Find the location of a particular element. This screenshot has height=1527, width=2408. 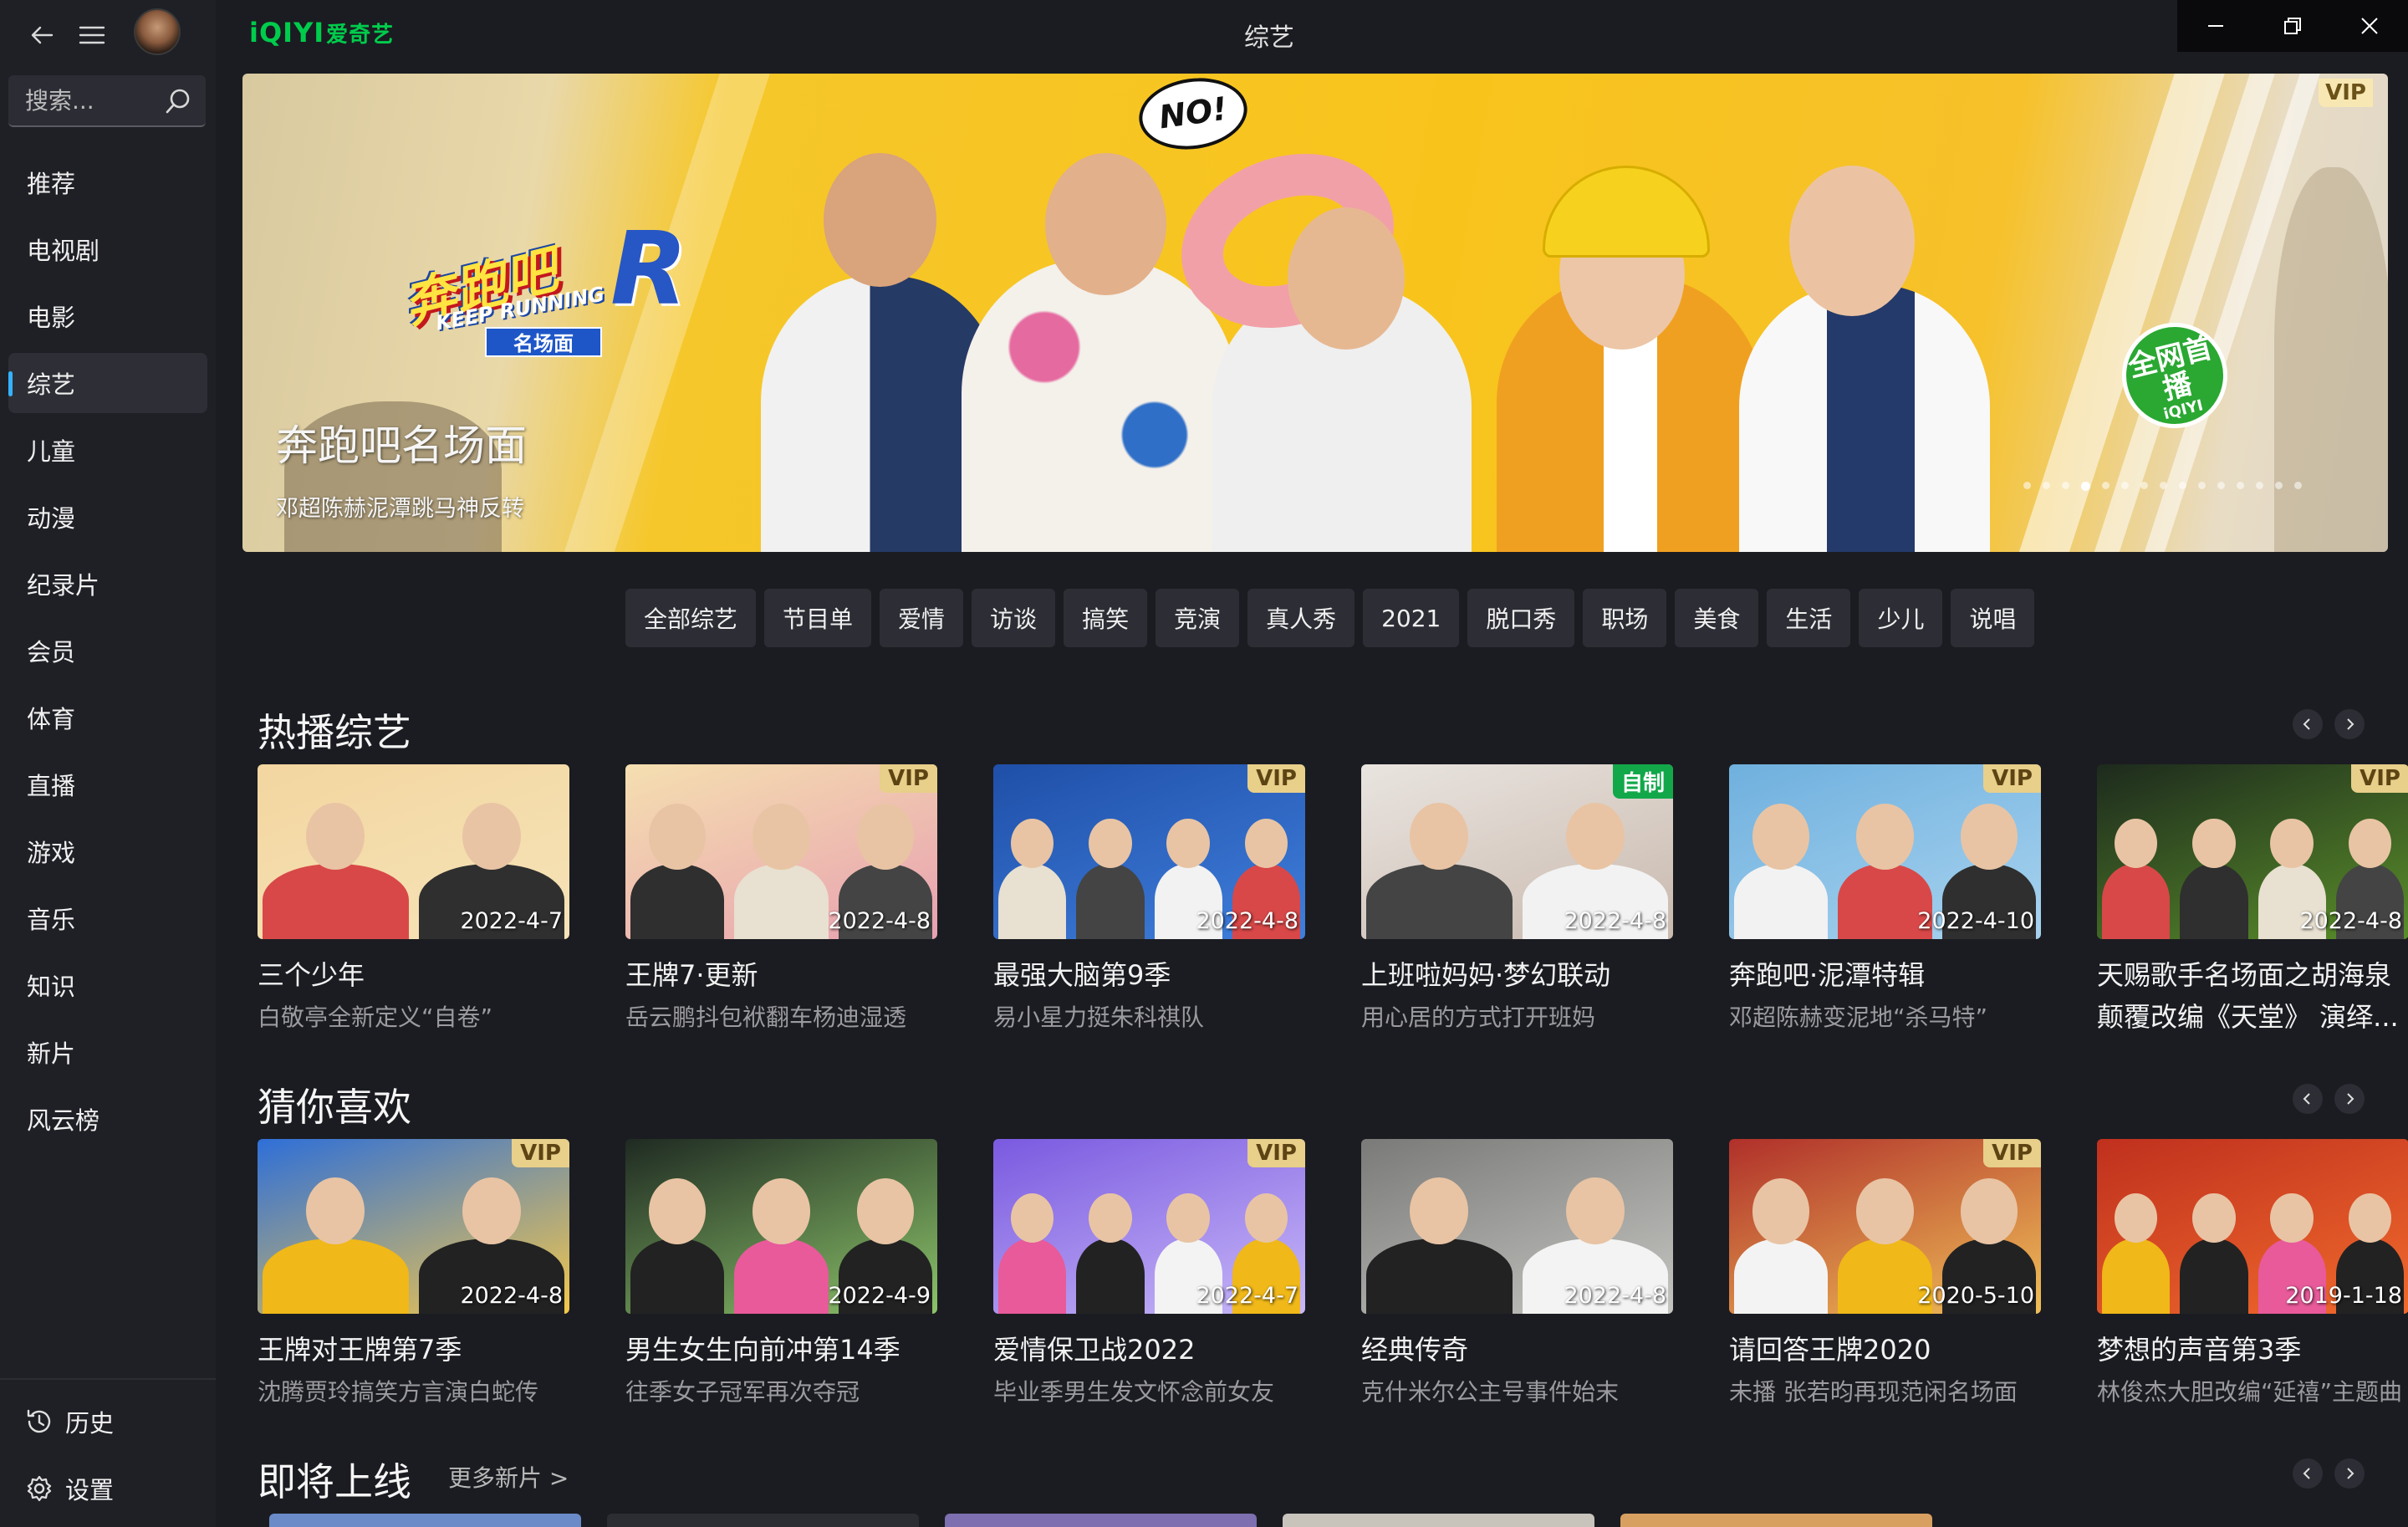

sidebar-item: 推荐 is located at coordinates (108, 182).